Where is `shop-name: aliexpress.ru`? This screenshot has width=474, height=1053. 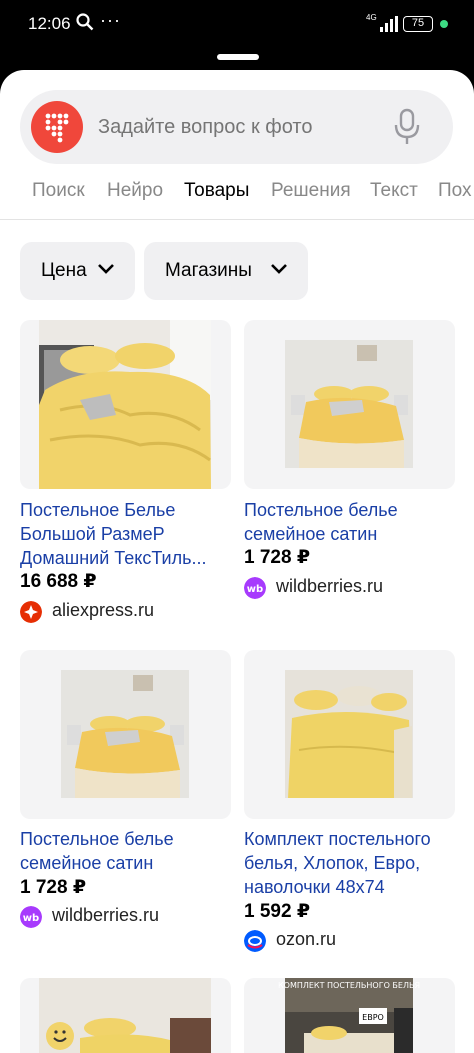 shop-name: aliexpress.ru is located at coordinates (103, 610).